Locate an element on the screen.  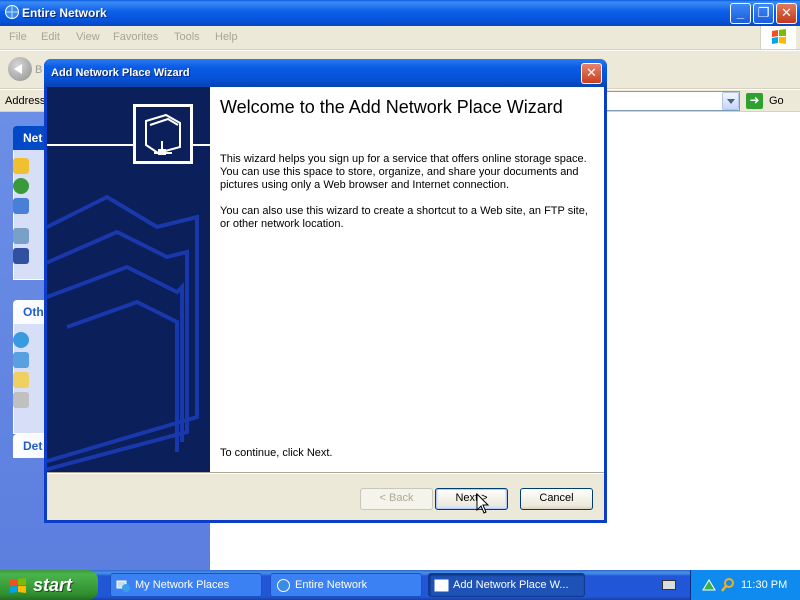
task-entire-network: Entire Network is located at coordinates (346, 585).